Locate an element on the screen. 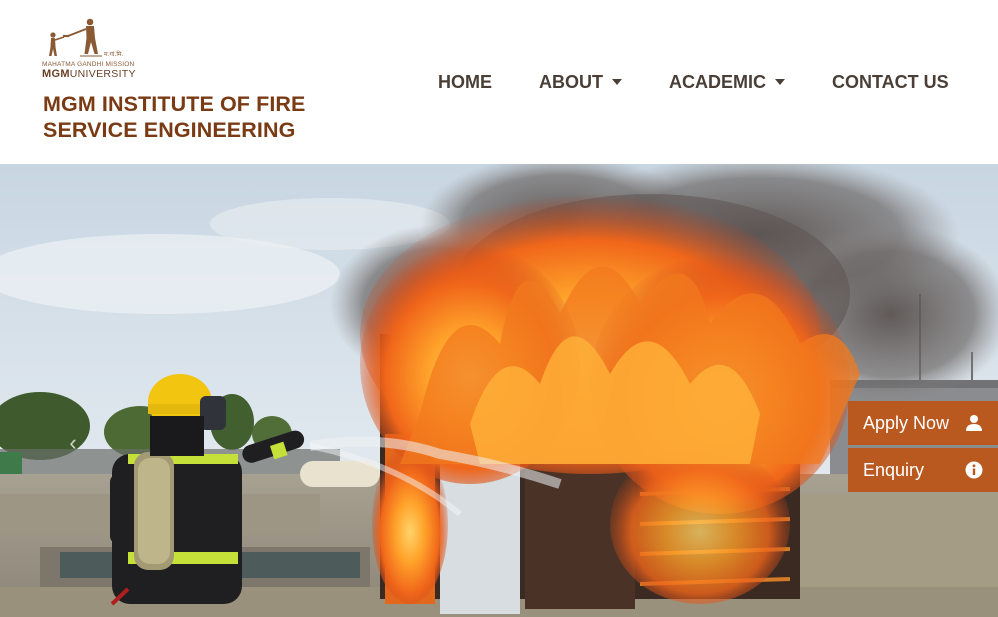 The height and width of the screenshot is (617, 998). logo-emblem-icon is located at coordinates (75, 37).